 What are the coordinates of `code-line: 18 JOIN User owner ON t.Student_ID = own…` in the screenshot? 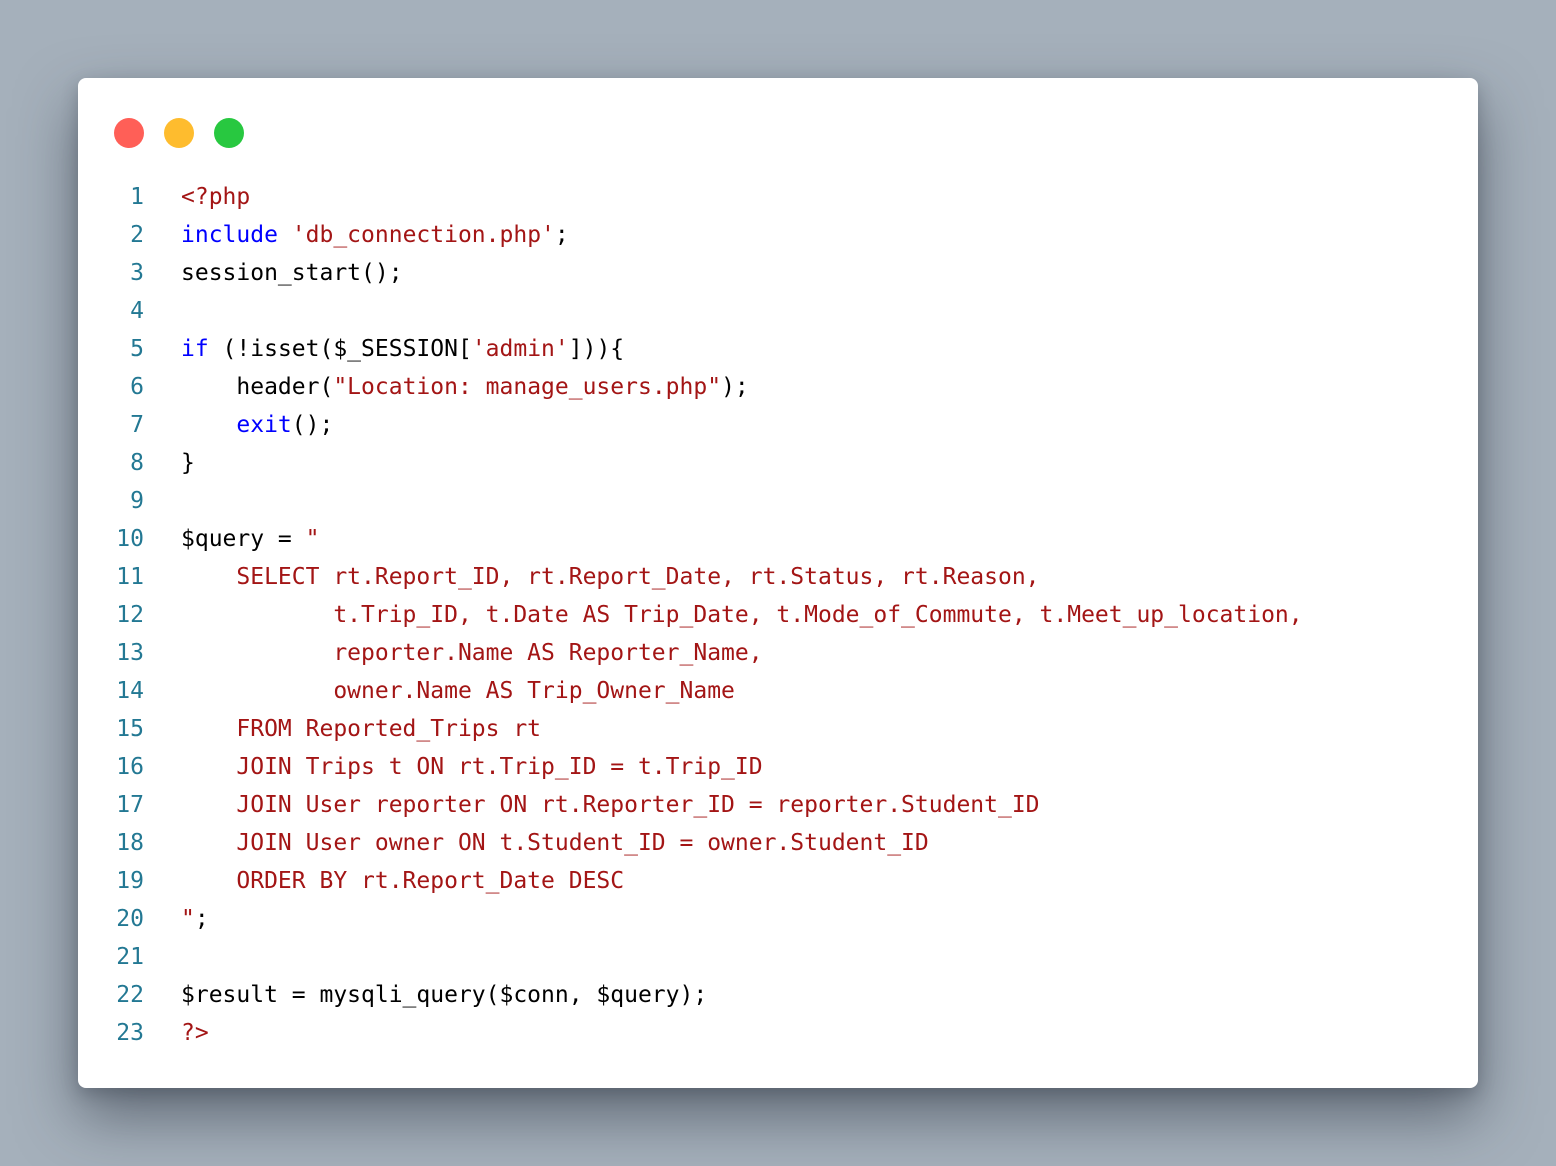 It's located at (778, 843).